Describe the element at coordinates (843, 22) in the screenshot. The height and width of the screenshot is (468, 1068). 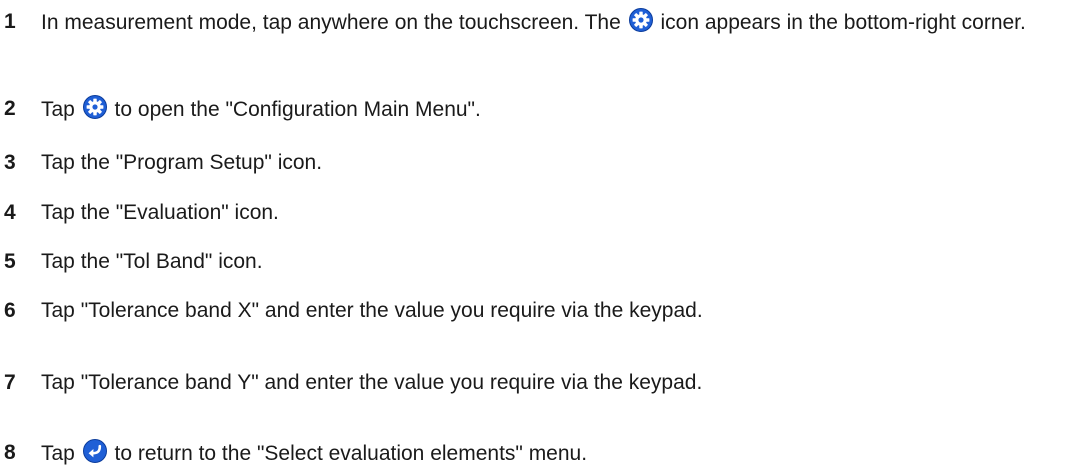
I see `step-text-after-icon: icon appears in the bottom-right corner.` at that location.